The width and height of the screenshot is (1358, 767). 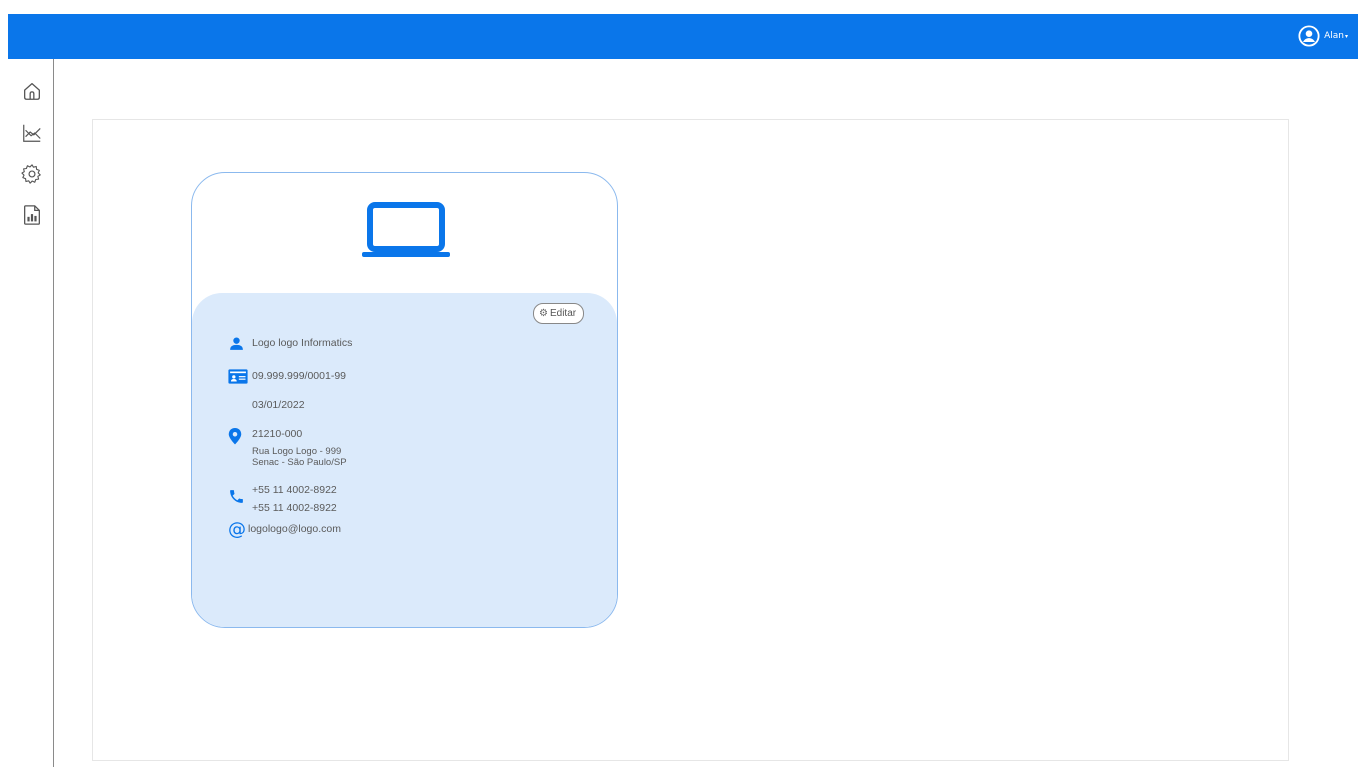 What do you see at coordinates (32, 133) in the screenshot?
I see `line-chart-icon` at bounding box center [32, 133].